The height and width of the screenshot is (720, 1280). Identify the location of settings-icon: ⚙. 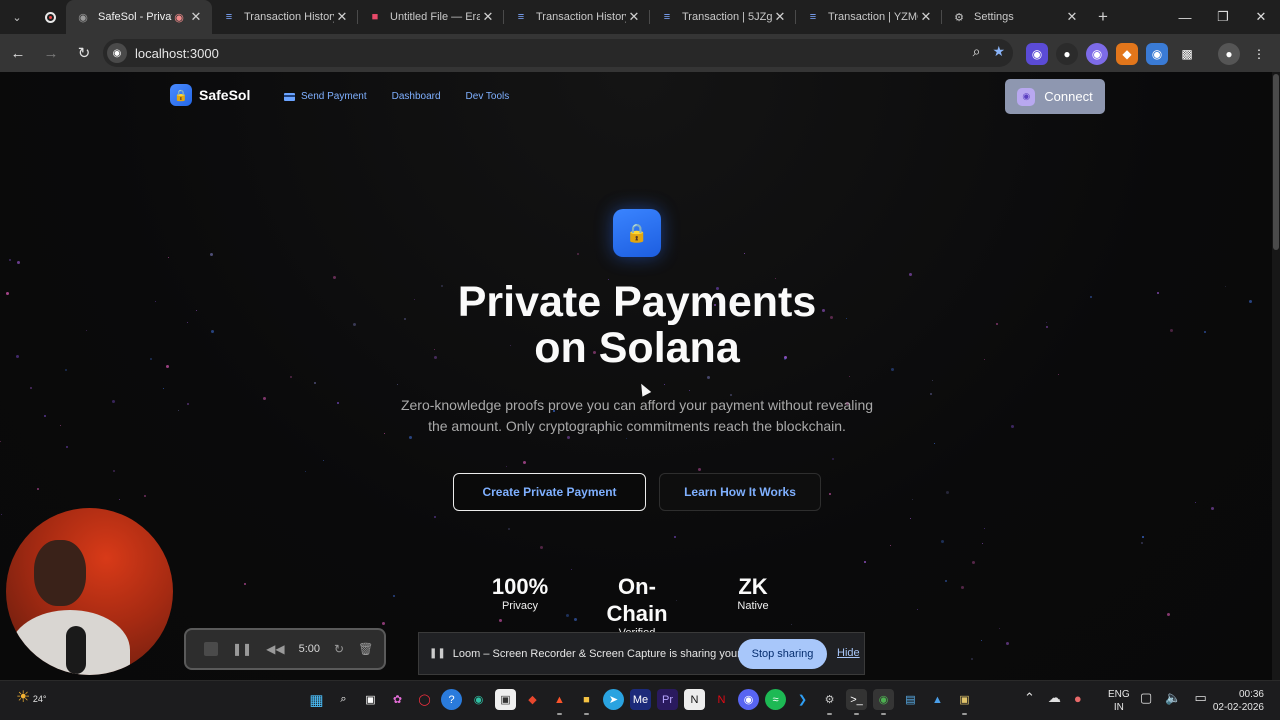
(829, 702).